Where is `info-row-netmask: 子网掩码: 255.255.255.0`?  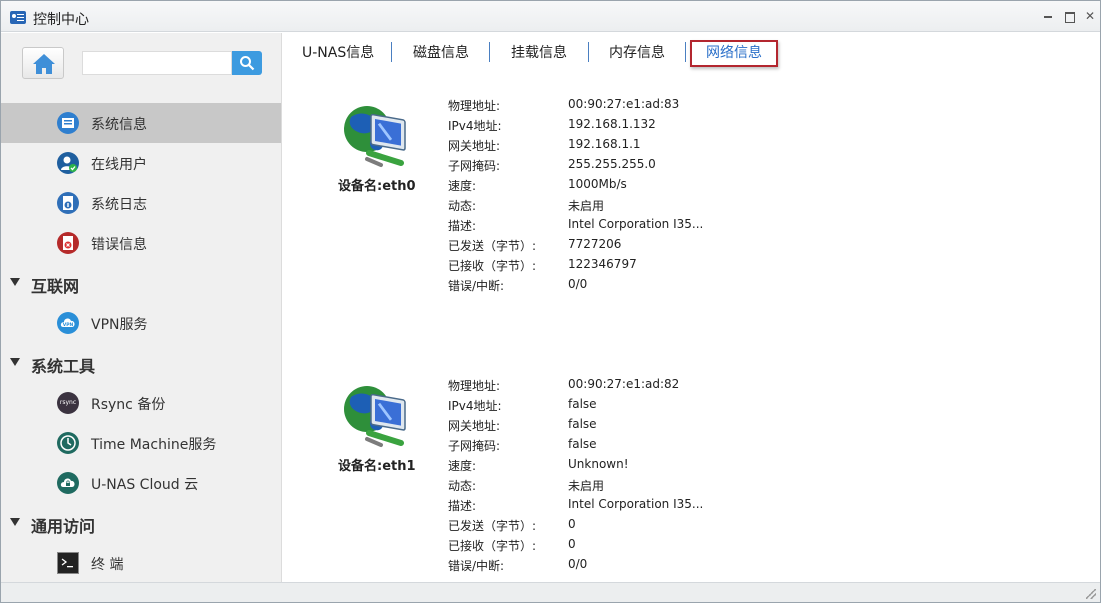
info-row-netmask: 子网掩码: 255.255.255.0 is located at coordinates (648, 167).